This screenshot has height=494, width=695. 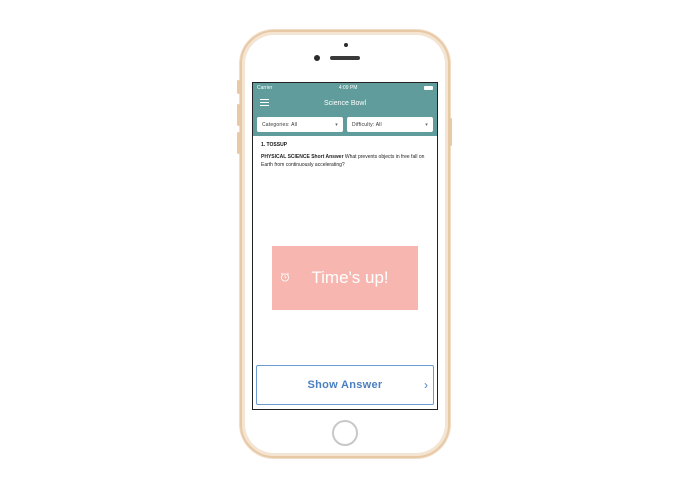 I want to click on chevron-right-icon: ›, so click(x=426, y=385).